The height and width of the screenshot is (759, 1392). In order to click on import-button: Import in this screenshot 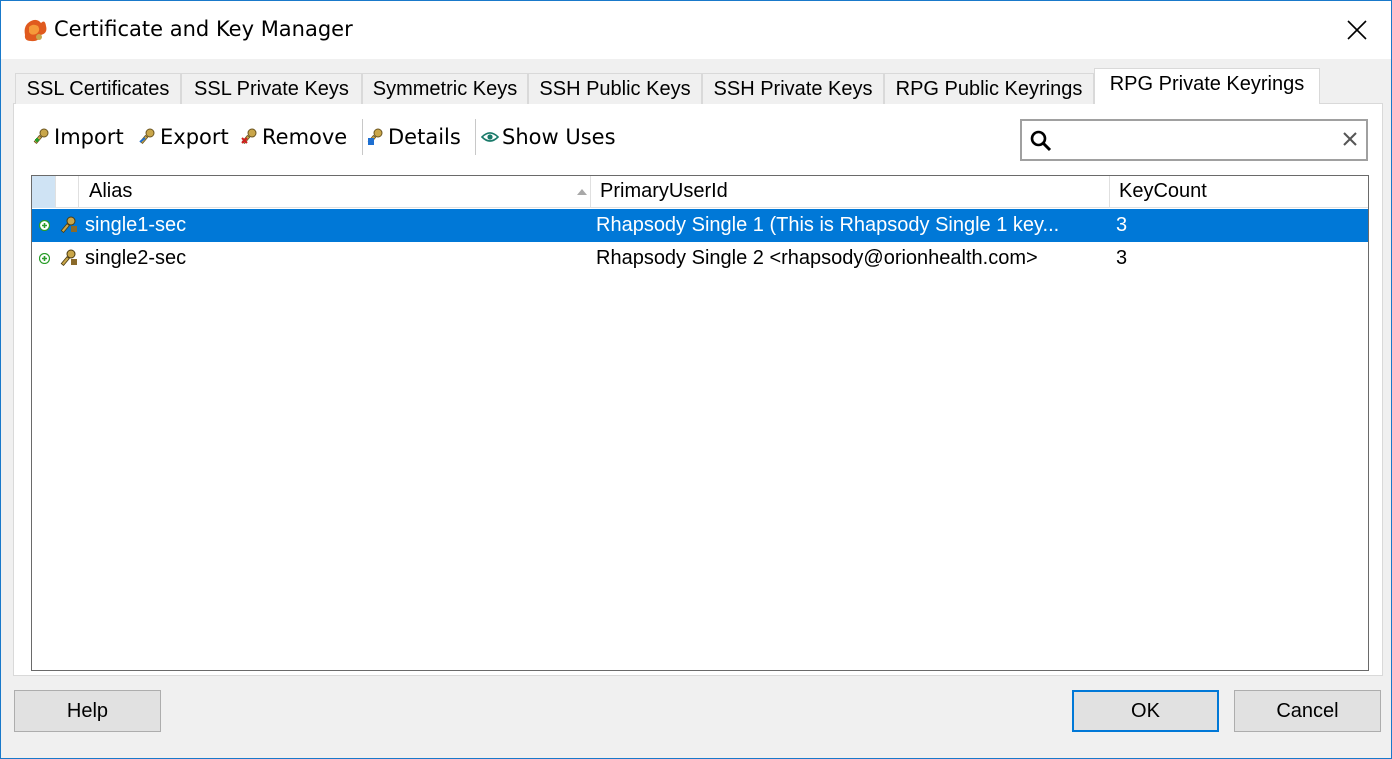, I will do `click(78, 137)`.